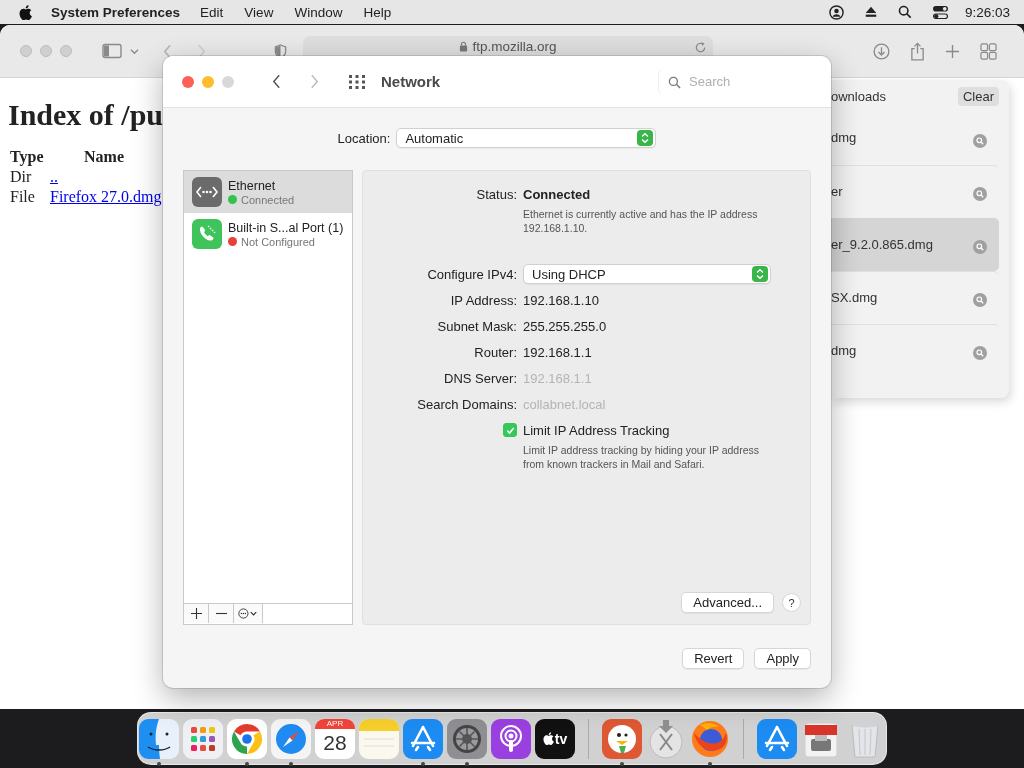  Describe the element at coordinates (471, 274) in the screenshot. I see `field-label: Configure IPv4:` at that location.